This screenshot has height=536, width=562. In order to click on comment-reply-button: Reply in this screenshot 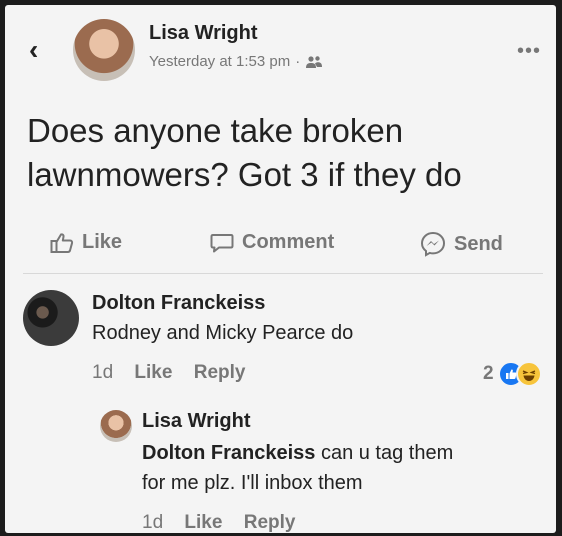, I will do `click(220, 372)`.